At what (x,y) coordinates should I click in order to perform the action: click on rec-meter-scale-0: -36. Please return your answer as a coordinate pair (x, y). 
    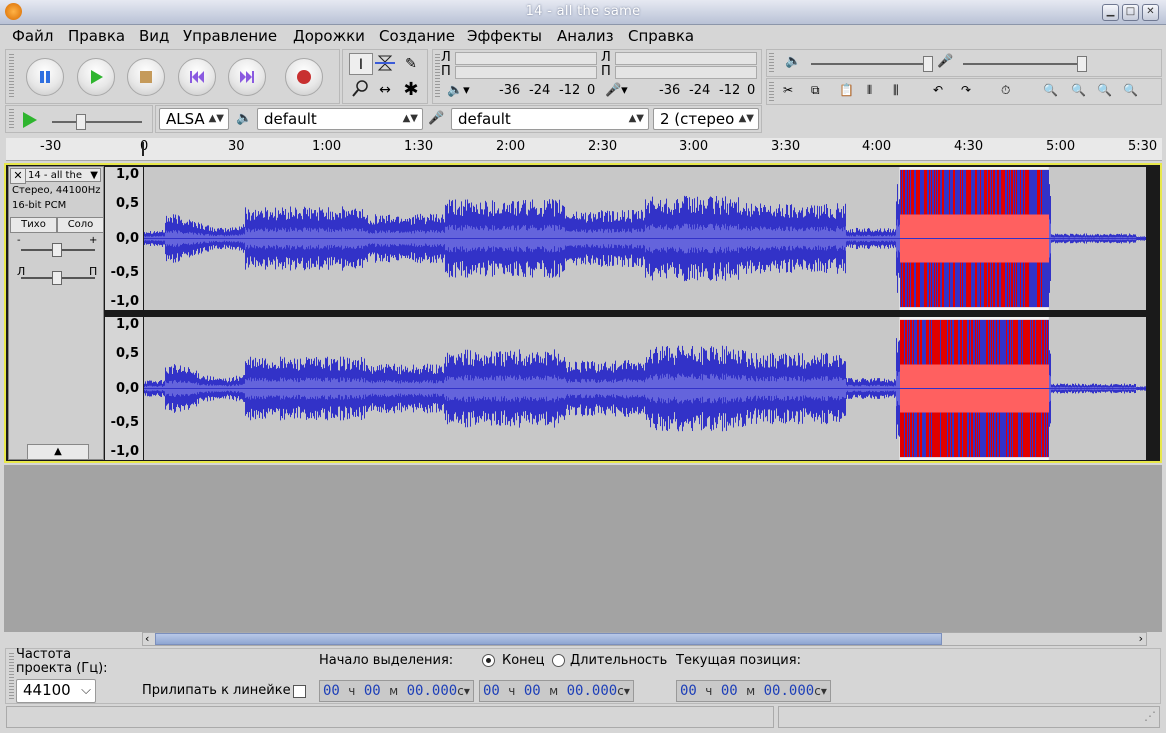
    Looking at the image, I should click on (670, 90).